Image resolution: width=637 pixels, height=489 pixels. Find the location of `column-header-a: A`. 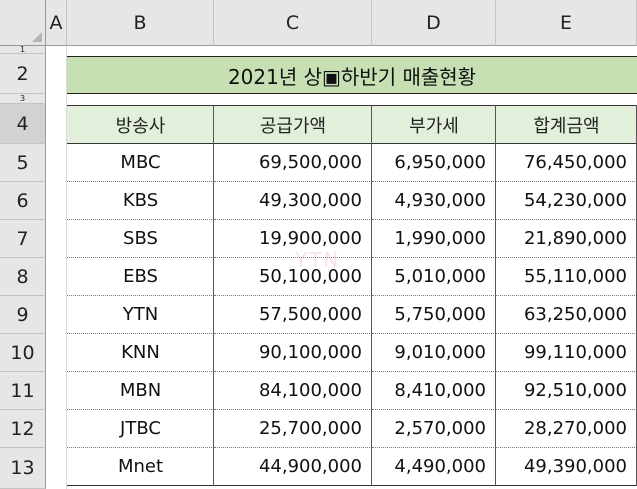

column-header-a: A is located at coordinates (56, 23).